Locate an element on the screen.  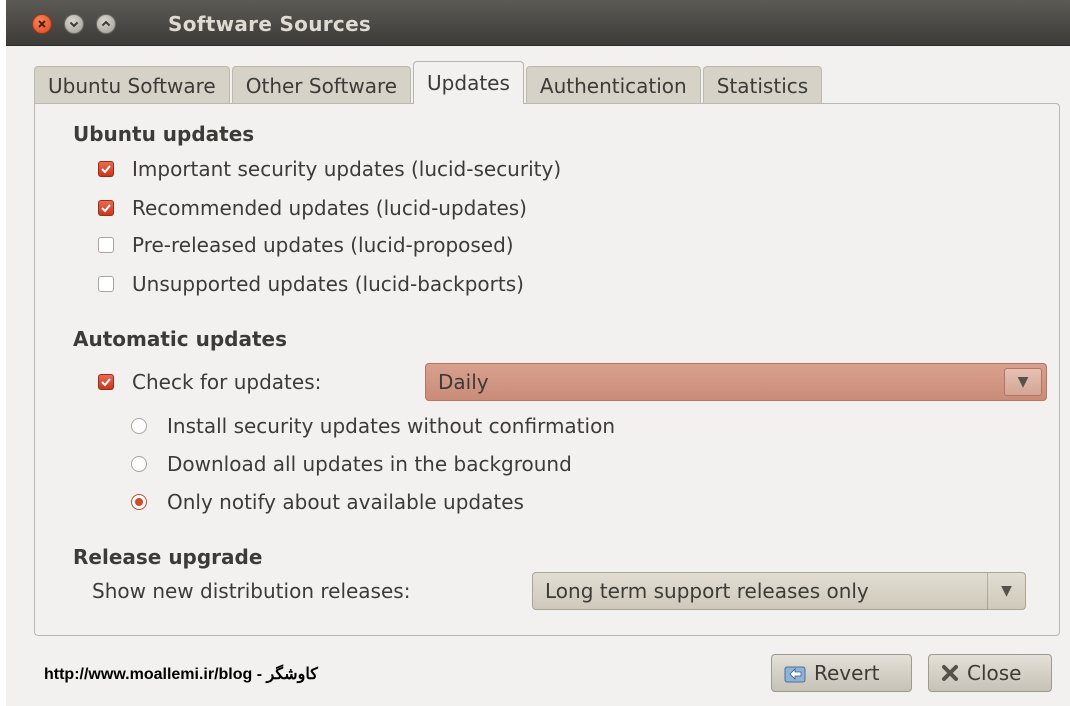
only-notify-radio is located at coordinates (139, 502).